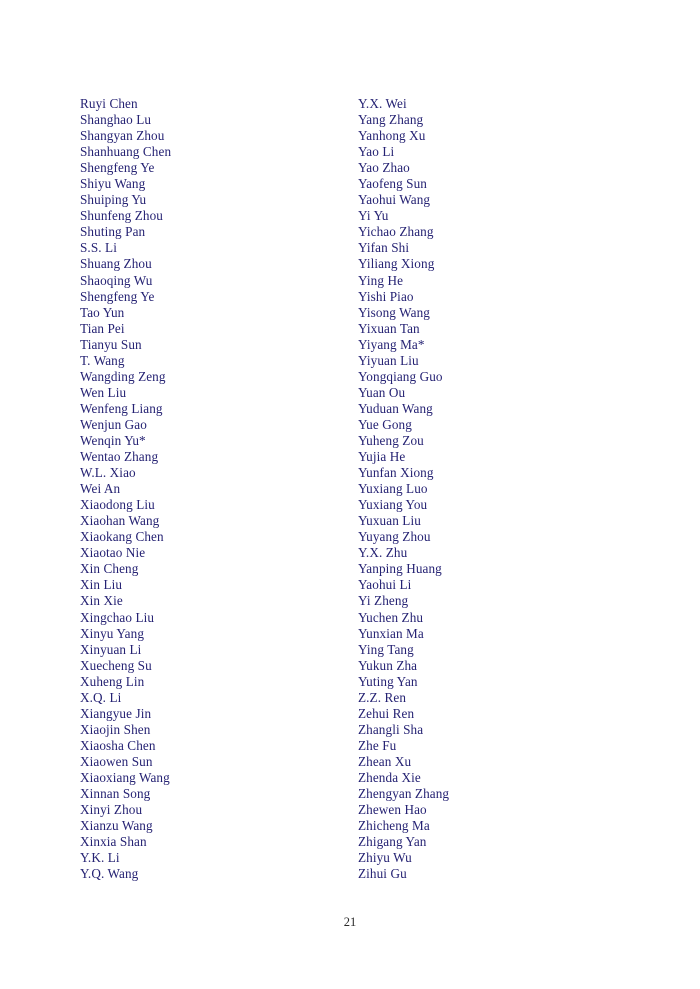  Describe the element at coordinates (385, 858) in the screenshot. I see `contributor-name: Zhiyu Wu` at that location.